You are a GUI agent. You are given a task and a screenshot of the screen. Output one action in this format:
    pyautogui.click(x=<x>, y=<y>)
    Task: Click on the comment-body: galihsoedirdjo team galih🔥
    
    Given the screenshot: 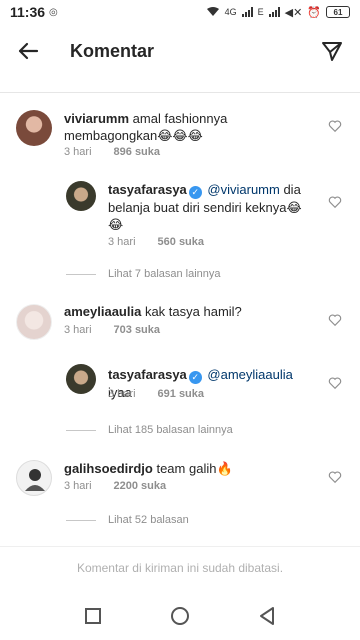 What is the action you would take?
    pyautogui.click(x=189, y=468)
    